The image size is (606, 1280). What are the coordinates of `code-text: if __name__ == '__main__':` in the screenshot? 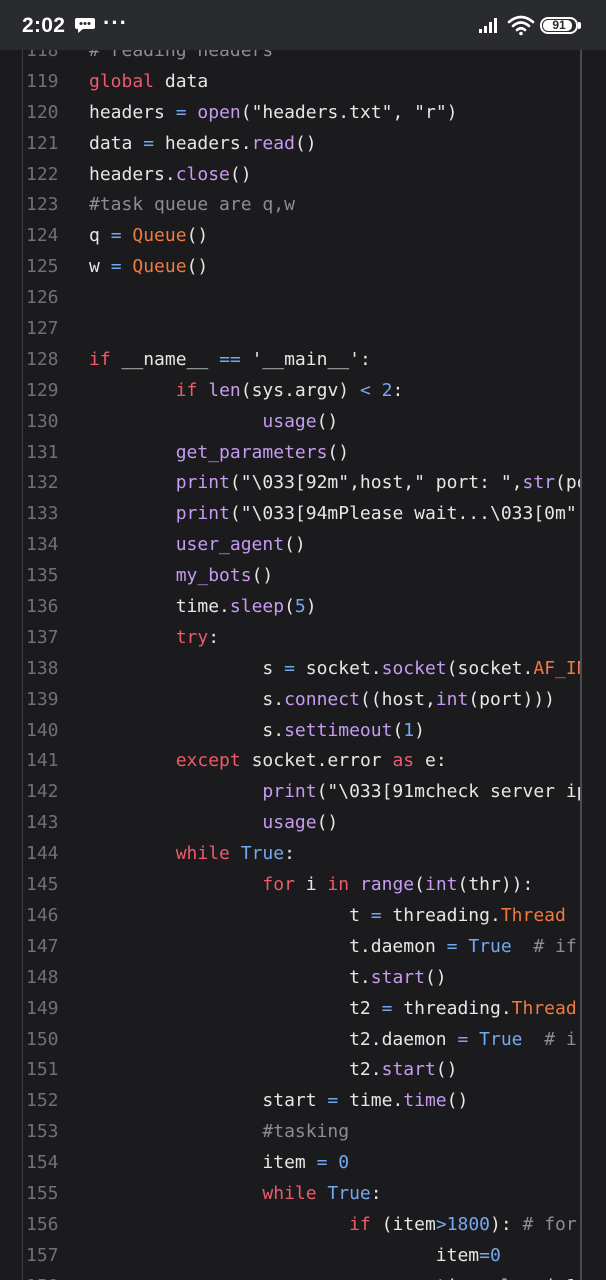 It's located at (230, 360).